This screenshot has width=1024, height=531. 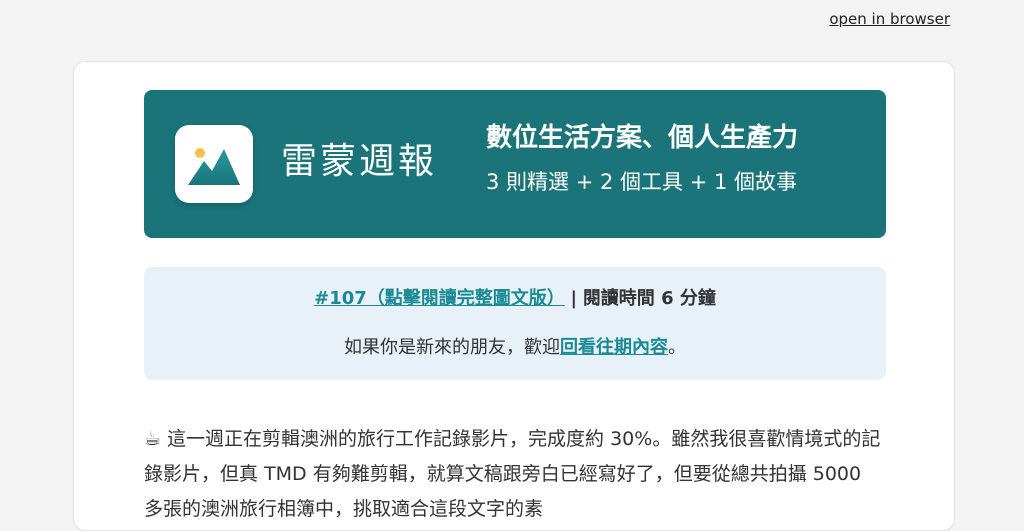 I want to click on coffee-cup-icon: ☕, so click(x=153, y=439).